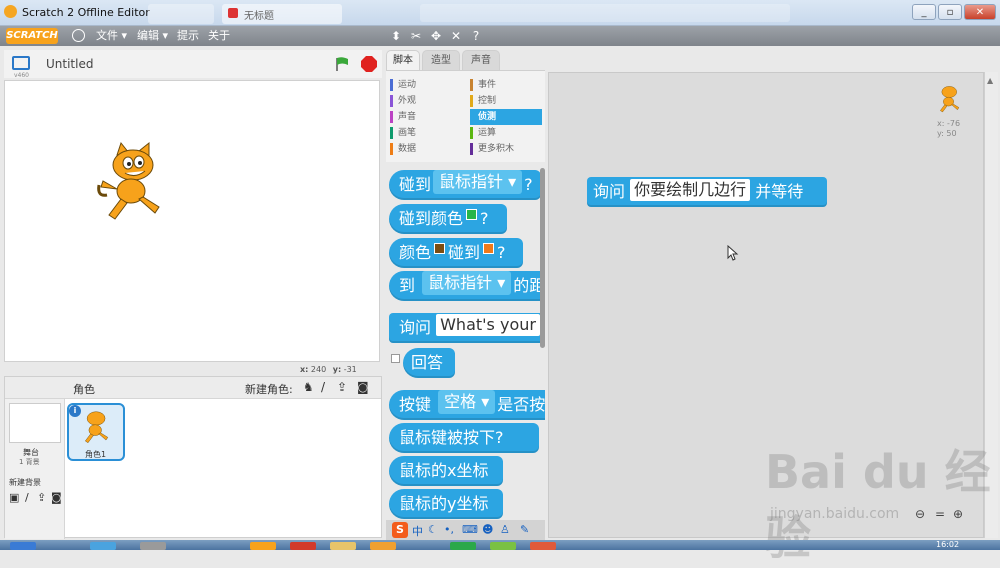 Image resolution: width=1000 pixels, height=568 pixels. What do you see at coordinates (396, 36) in the screenshot?
I see `duplicate-stamp-icon: ⬍` at bounding box center [396, 36].